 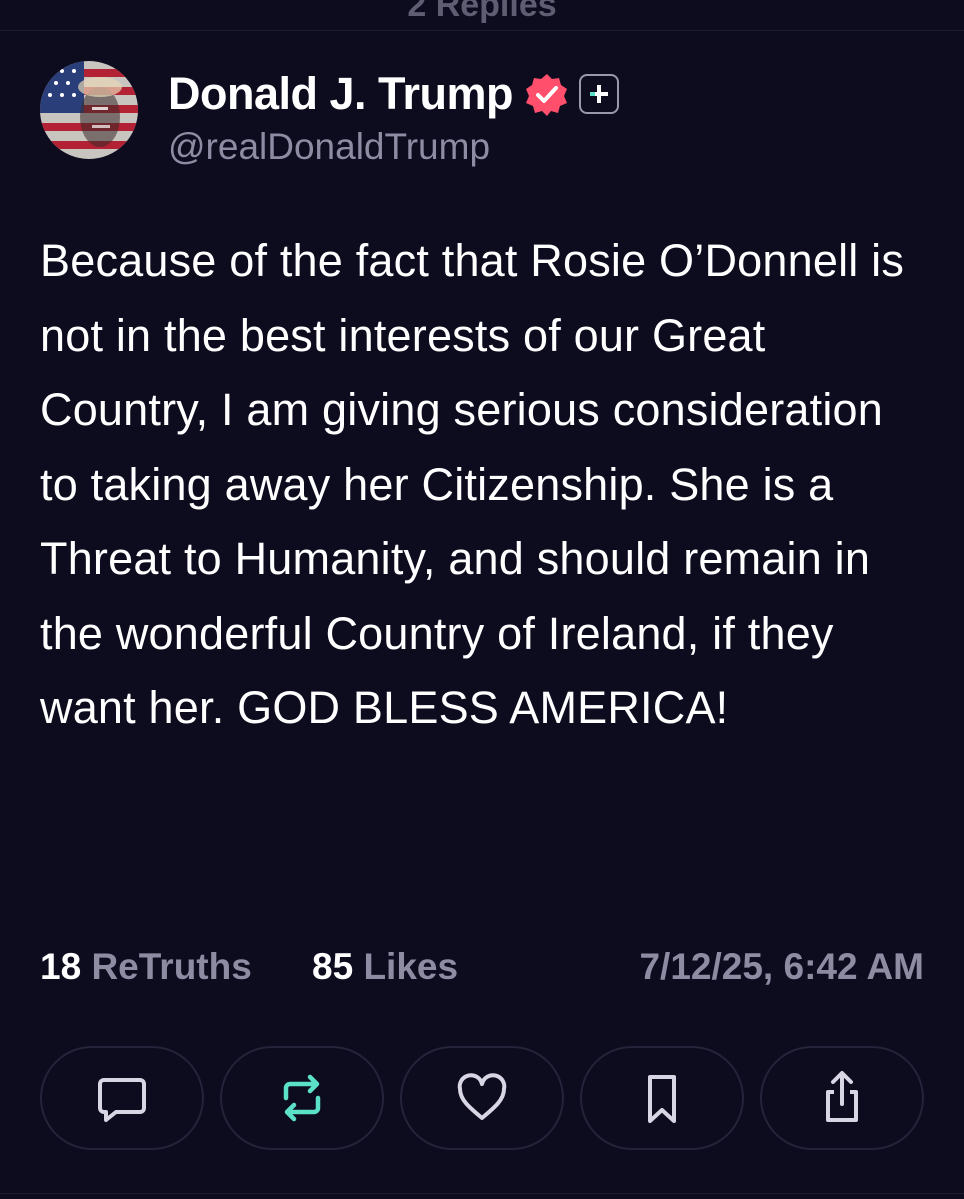 I want to click on comment-icon, so click(x=122, y=1100).